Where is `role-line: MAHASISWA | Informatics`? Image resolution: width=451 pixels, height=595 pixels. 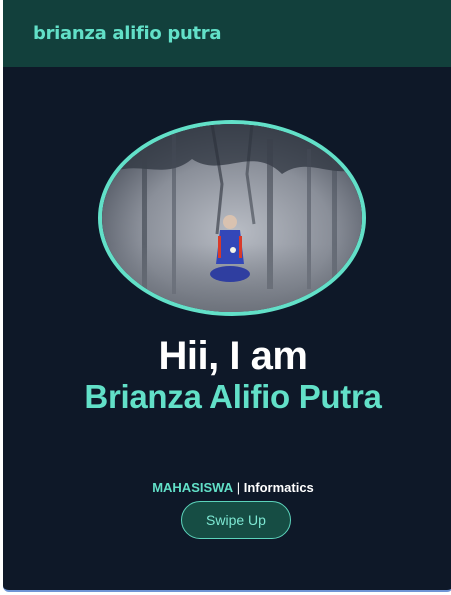 role-line: MAHASISWA | Informatics is located at coordinates (227, 487).